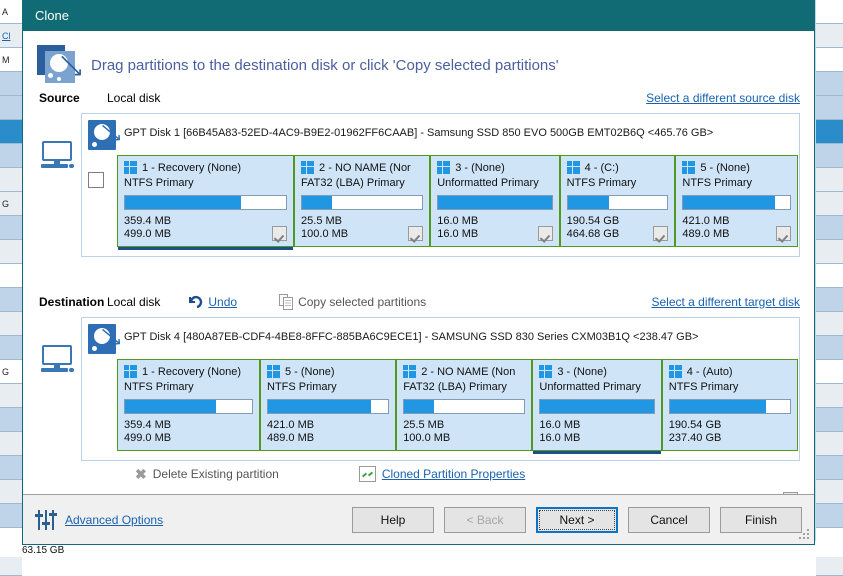 The image size is (843, 576). I want to click on undo-button: Undo, so click(212, 302).